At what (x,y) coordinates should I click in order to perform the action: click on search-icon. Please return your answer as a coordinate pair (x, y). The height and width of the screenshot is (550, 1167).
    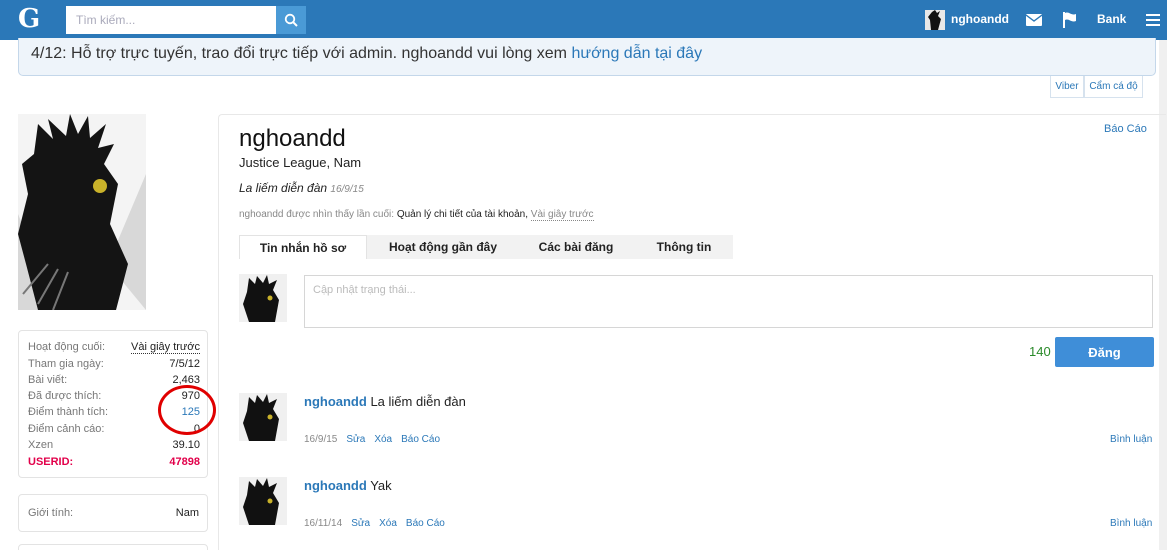
    Looking at the image, I should click on (291, 20).